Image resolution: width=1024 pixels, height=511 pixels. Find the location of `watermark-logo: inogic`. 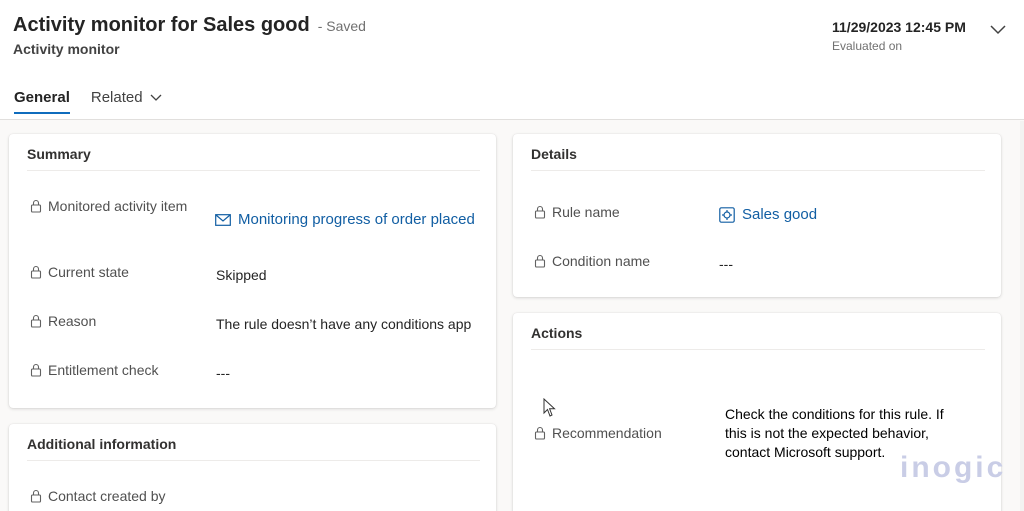

watermark-logo: inogic is located at coordinates (953, 467).